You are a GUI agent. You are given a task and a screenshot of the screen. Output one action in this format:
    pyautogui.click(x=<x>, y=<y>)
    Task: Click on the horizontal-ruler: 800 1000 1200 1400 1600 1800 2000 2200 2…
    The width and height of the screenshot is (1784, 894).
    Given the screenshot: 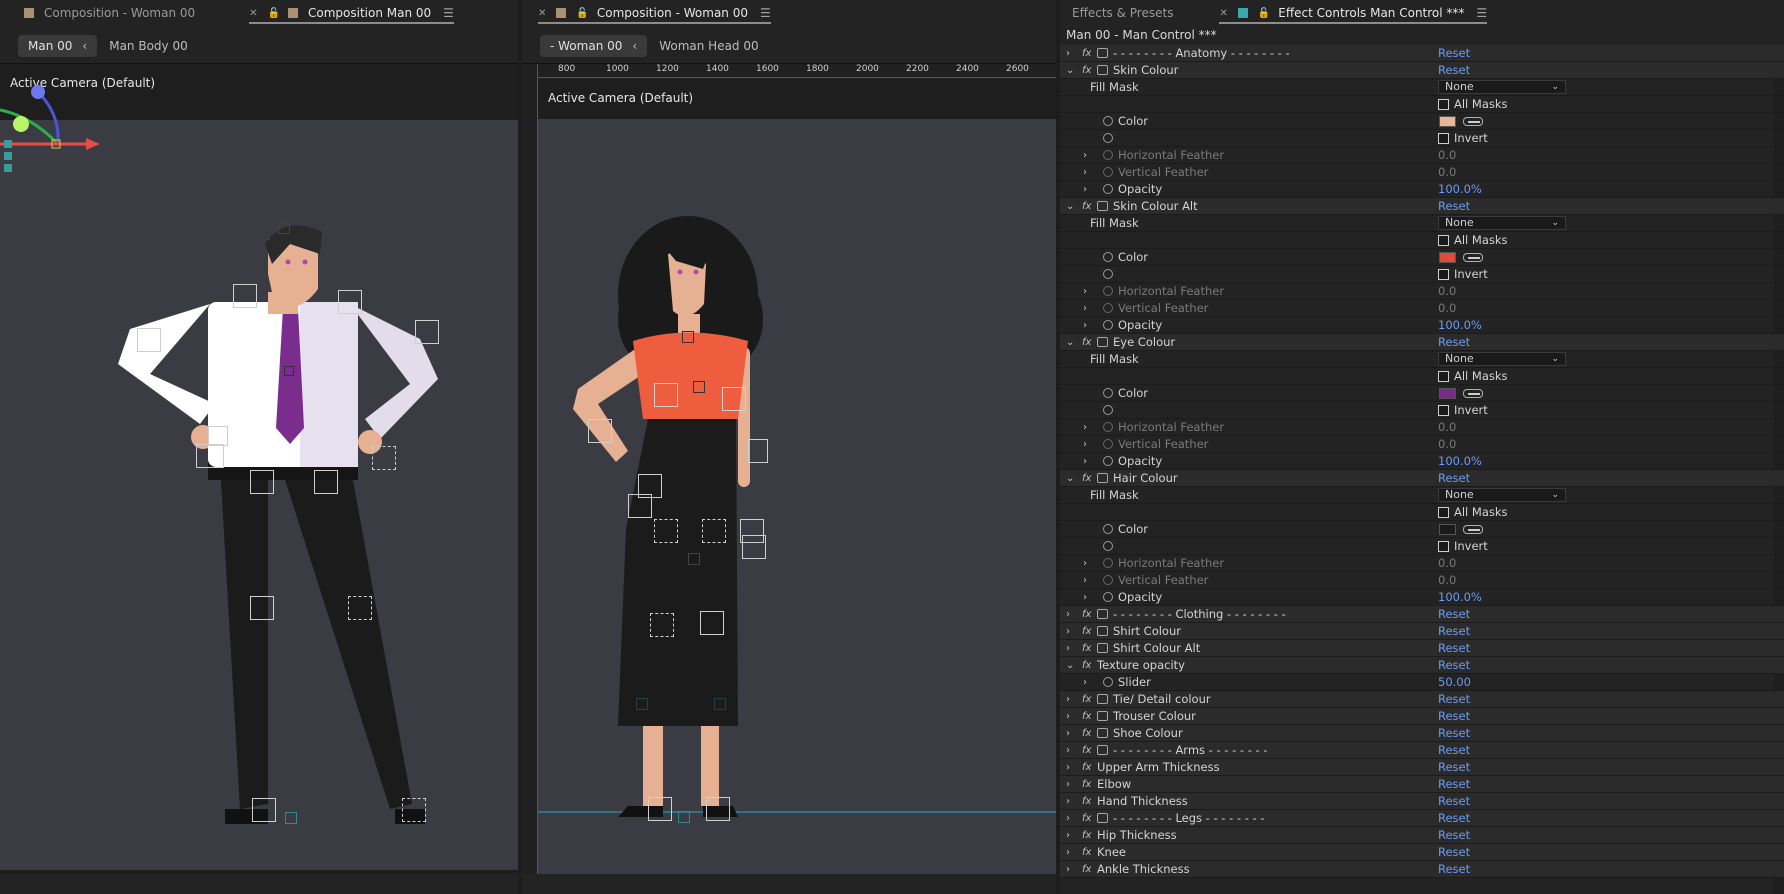 What is the action you would take?
    pyautogui.click(x=789, y=71)
    